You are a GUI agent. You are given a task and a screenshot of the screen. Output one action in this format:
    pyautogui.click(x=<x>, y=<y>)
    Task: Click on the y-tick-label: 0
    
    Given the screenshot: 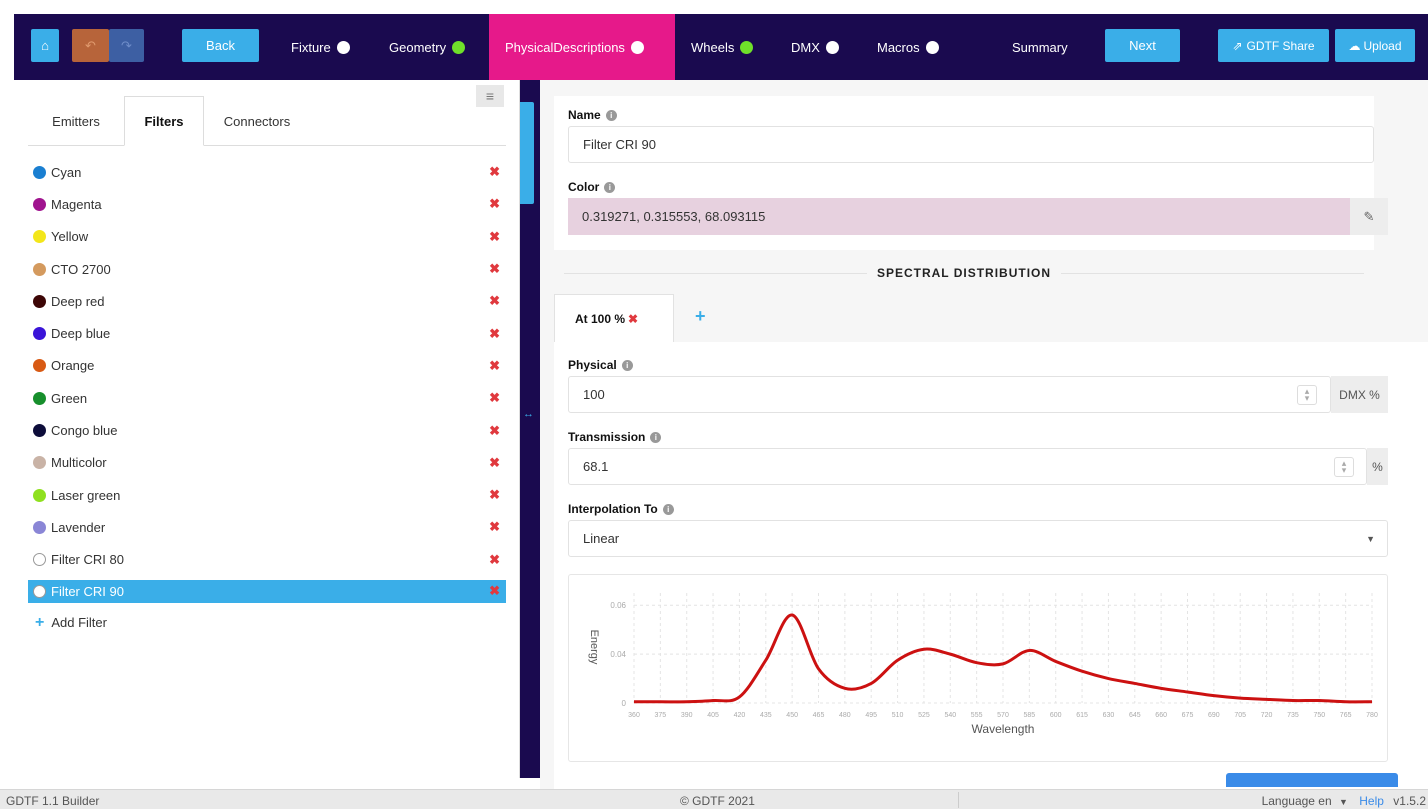 What is the action you would take?
    pyautogui.click(x=624, y=703)
    